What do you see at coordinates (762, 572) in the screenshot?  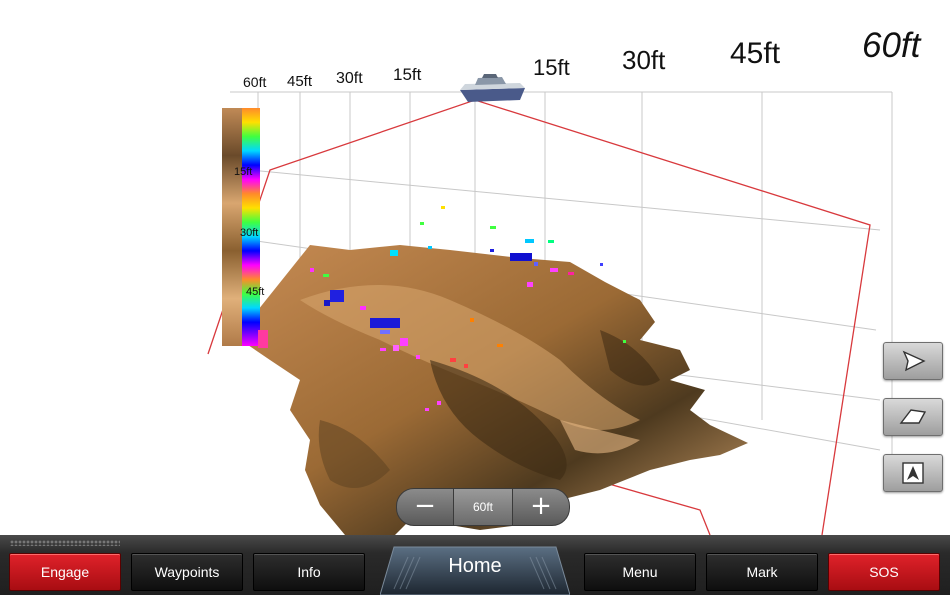 I see `mark-button: Mark` at bounding box center [762, 572].